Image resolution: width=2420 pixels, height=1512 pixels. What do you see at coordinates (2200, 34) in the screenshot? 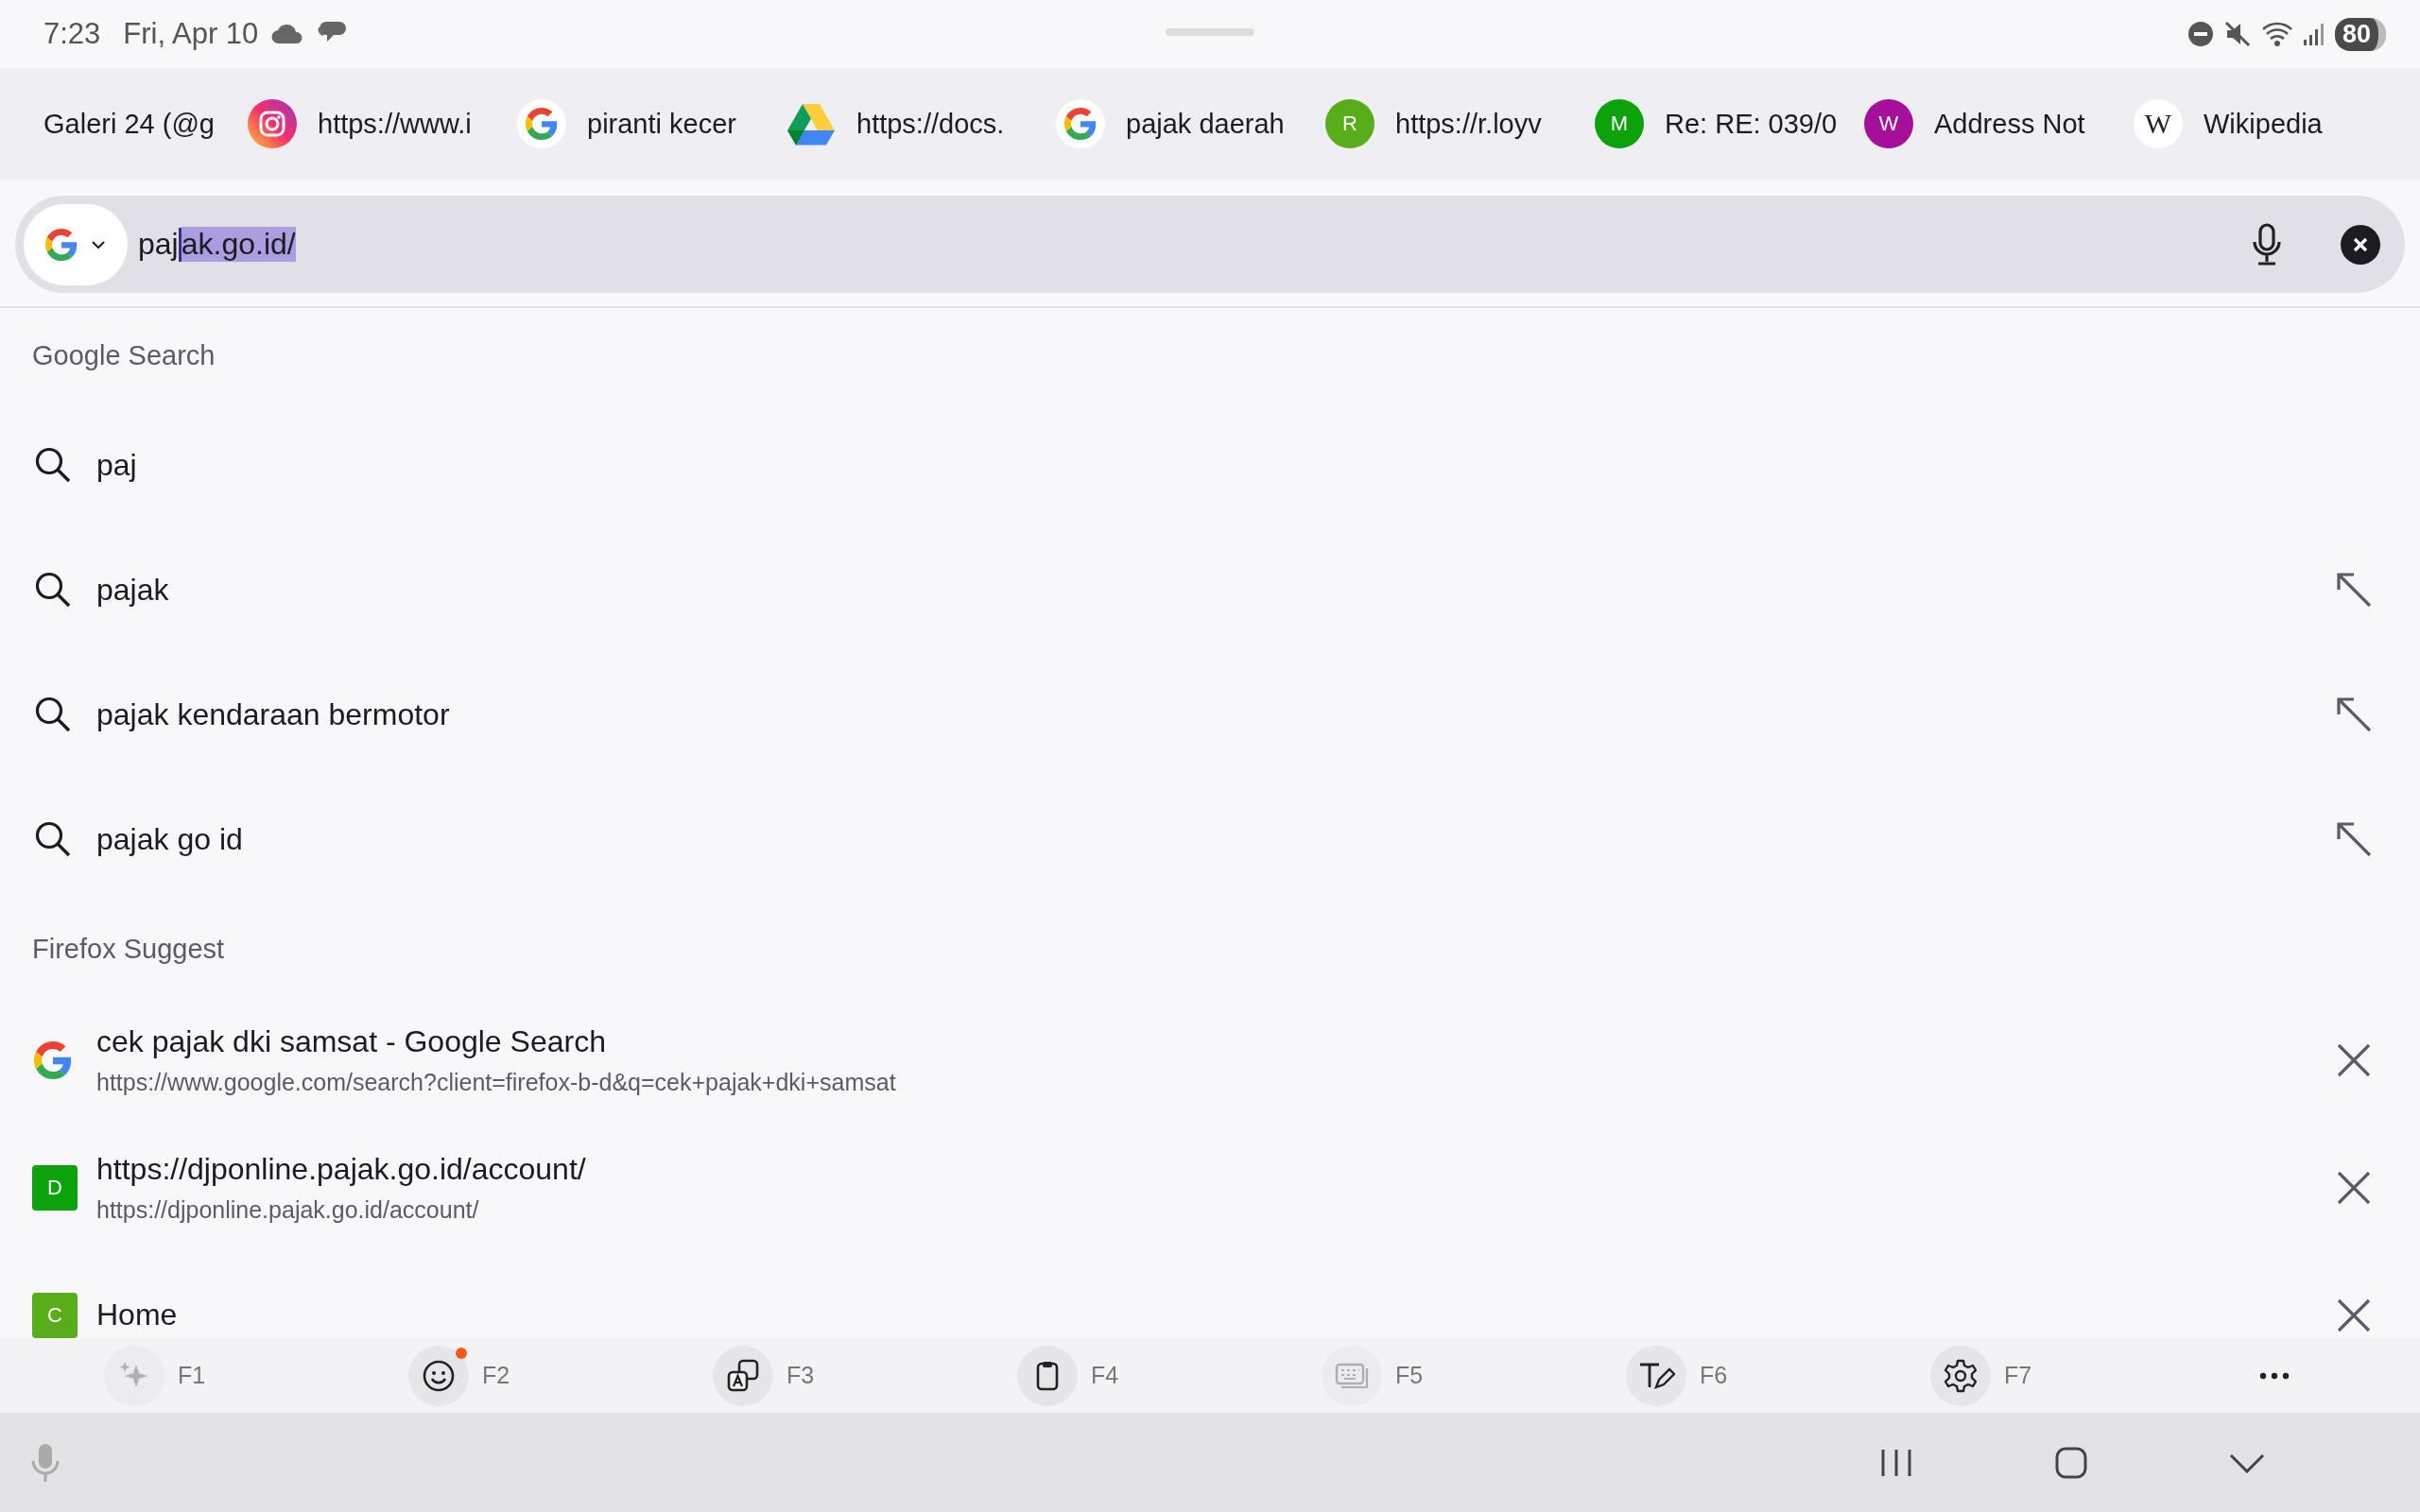
I see `do-not-disturb-icon` at bounding box center [2200, 34].